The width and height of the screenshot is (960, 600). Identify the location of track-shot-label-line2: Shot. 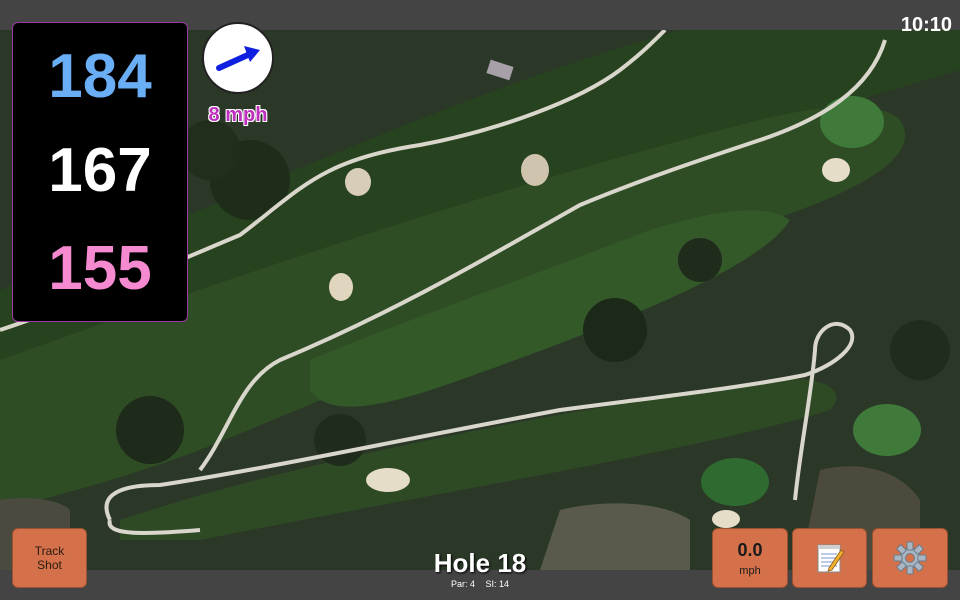
(49, 565).